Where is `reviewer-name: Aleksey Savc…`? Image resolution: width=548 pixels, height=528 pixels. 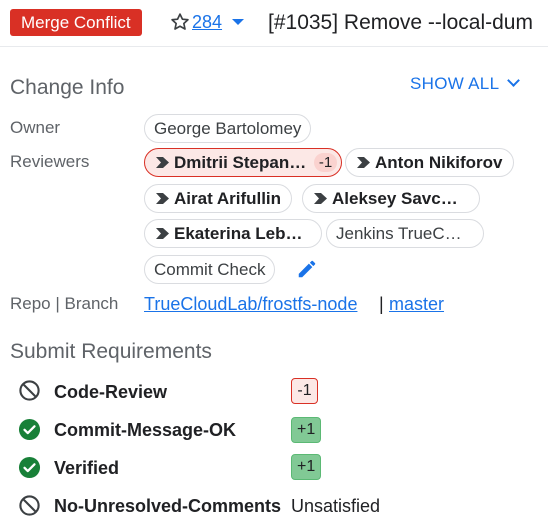 reviewer-name: Aleksey Savc… is located at coordinates (395, 198).